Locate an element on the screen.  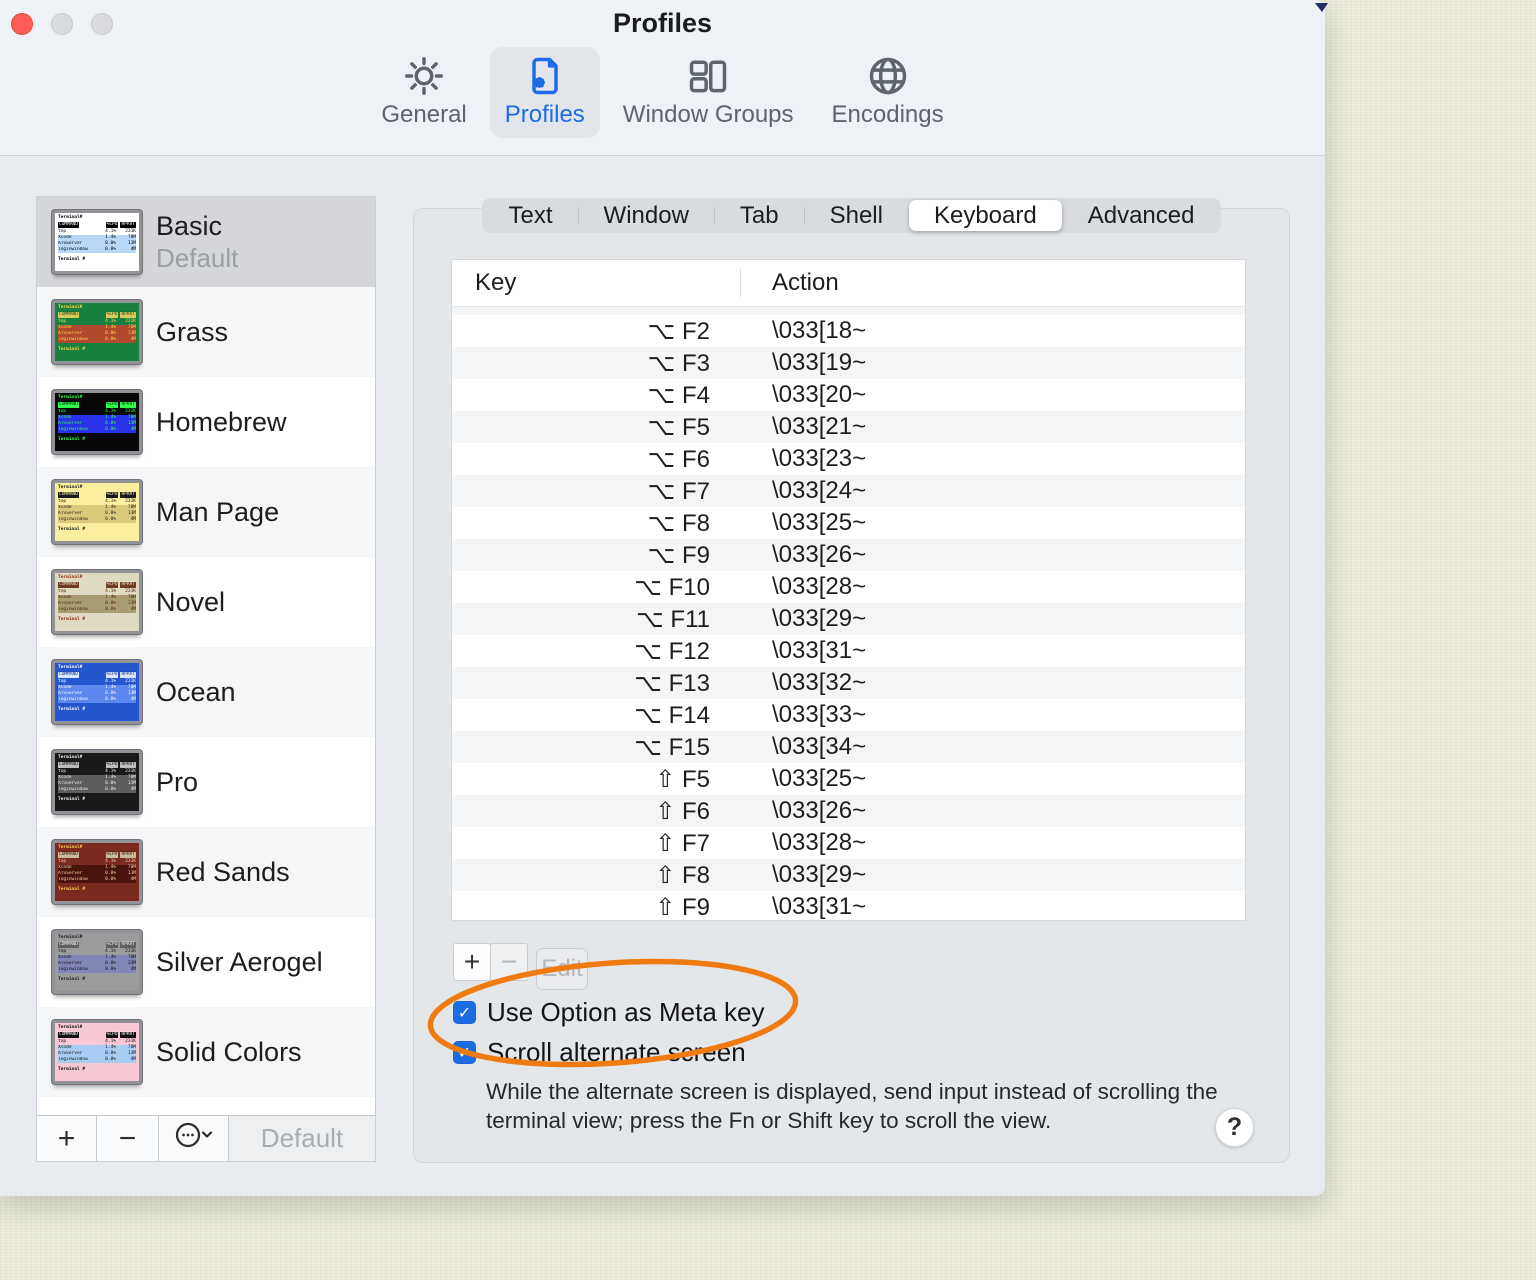
table-row: ⌥ F8 \033[25~ is located at coordinates (848, 523).